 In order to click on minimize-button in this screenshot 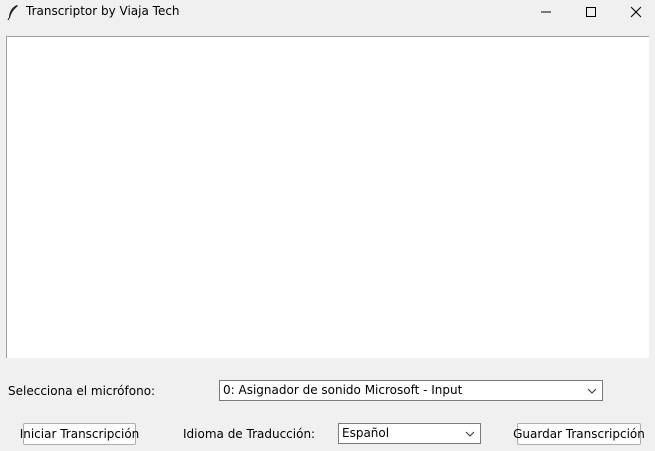, I will do `click(546, 12)`.